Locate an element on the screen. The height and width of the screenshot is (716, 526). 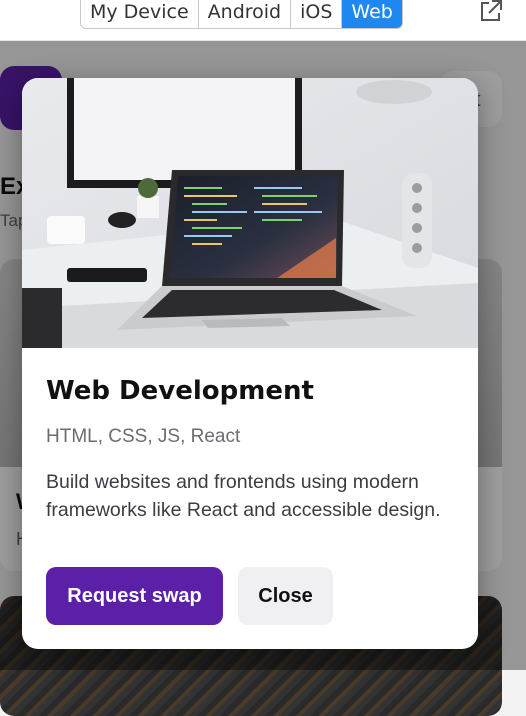
request-swap-button: Request swap is located at coordinates (134, 596).